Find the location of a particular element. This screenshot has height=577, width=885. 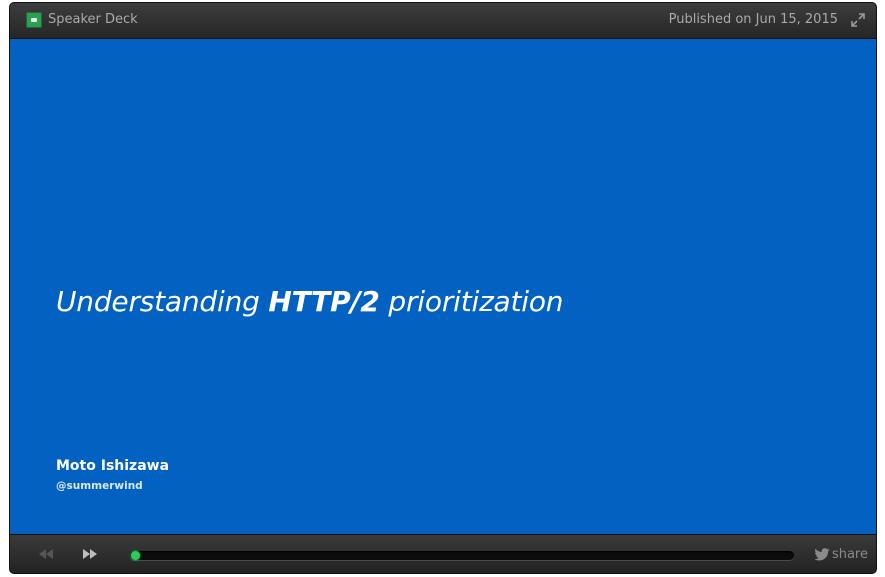

published-date: Published on Jun 15, 2015 is located at coordinates (753, 19).